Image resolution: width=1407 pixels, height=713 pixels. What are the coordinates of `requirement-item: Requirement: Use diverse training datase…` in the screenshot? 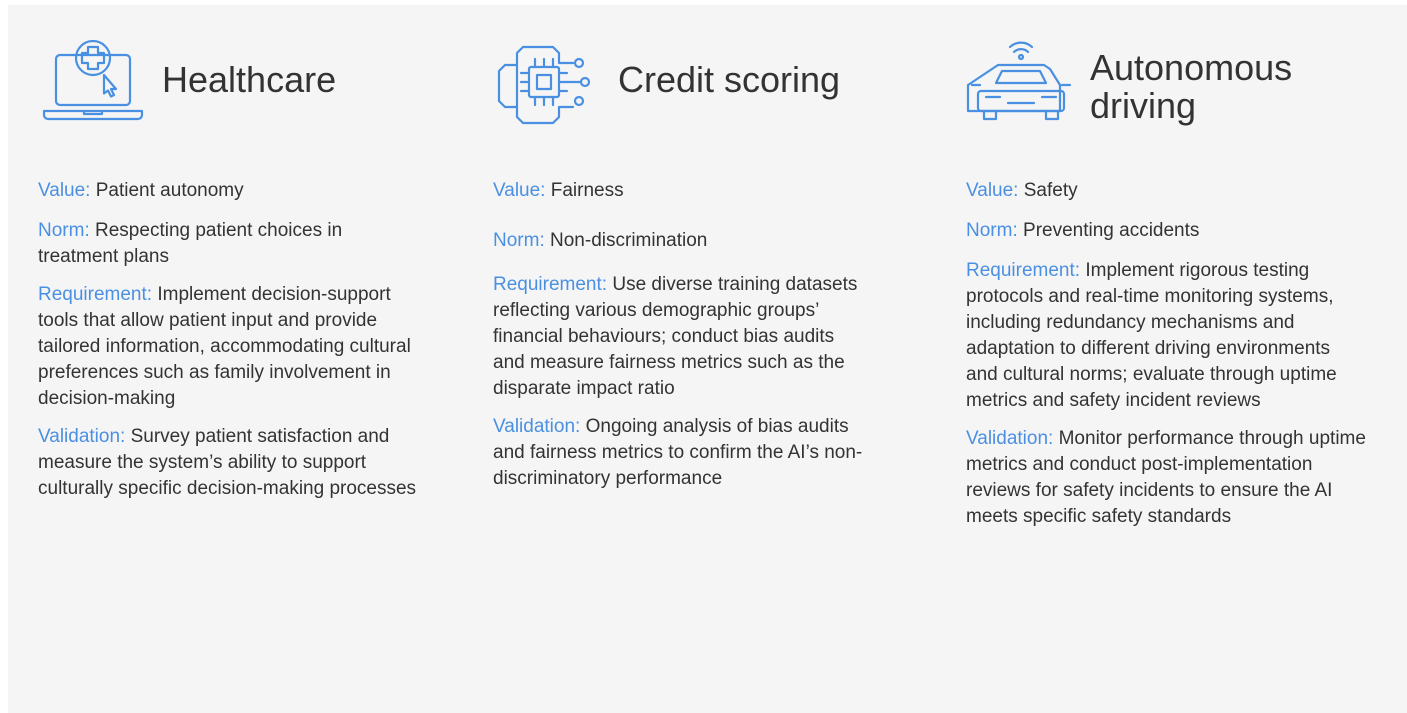 It's located at (680, 337).